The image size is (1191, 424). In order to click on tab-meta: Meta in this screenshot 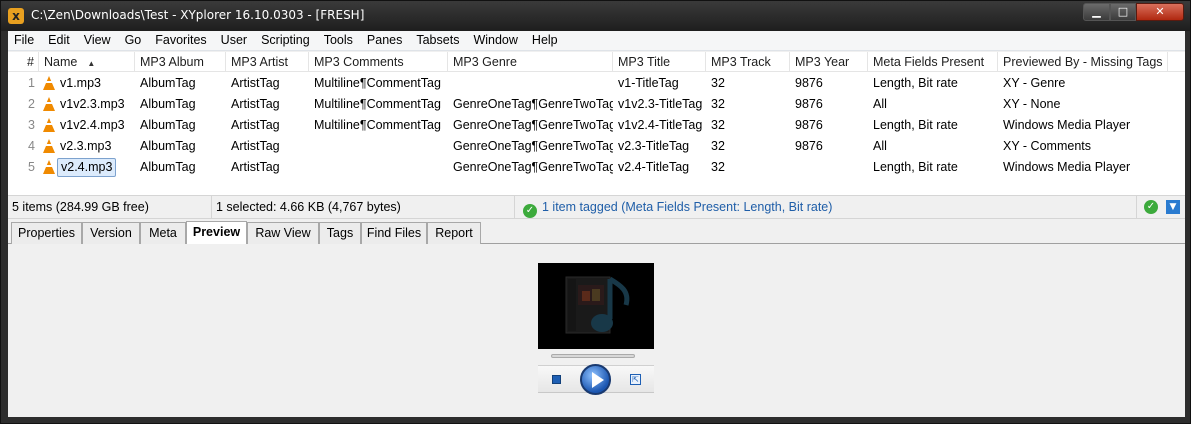, I will do `click(163, 233)`.